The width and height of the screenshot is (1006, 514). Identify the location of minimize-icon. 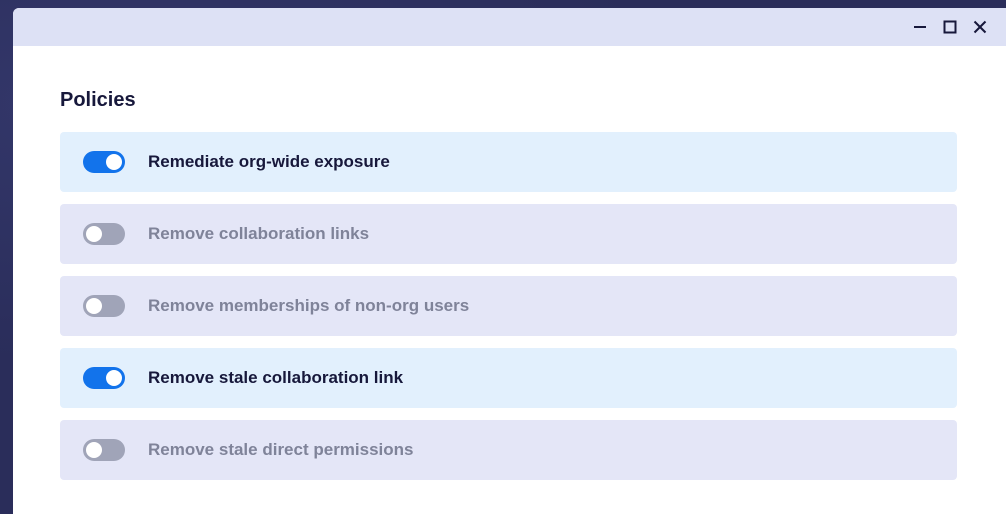
(920, 27).